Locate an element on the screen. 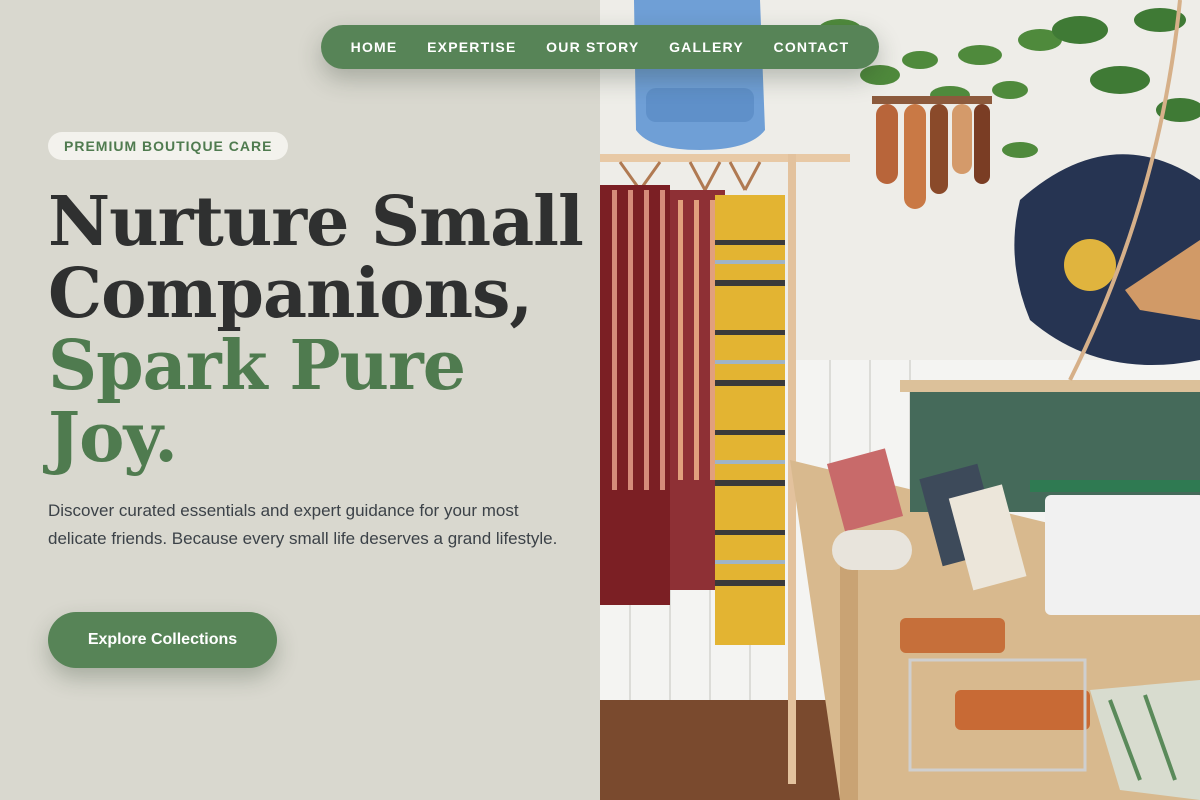 This screenshot has width=1200, height=800. headline-accent-line-1: Spark Pure is located at coordinates (257, 366).